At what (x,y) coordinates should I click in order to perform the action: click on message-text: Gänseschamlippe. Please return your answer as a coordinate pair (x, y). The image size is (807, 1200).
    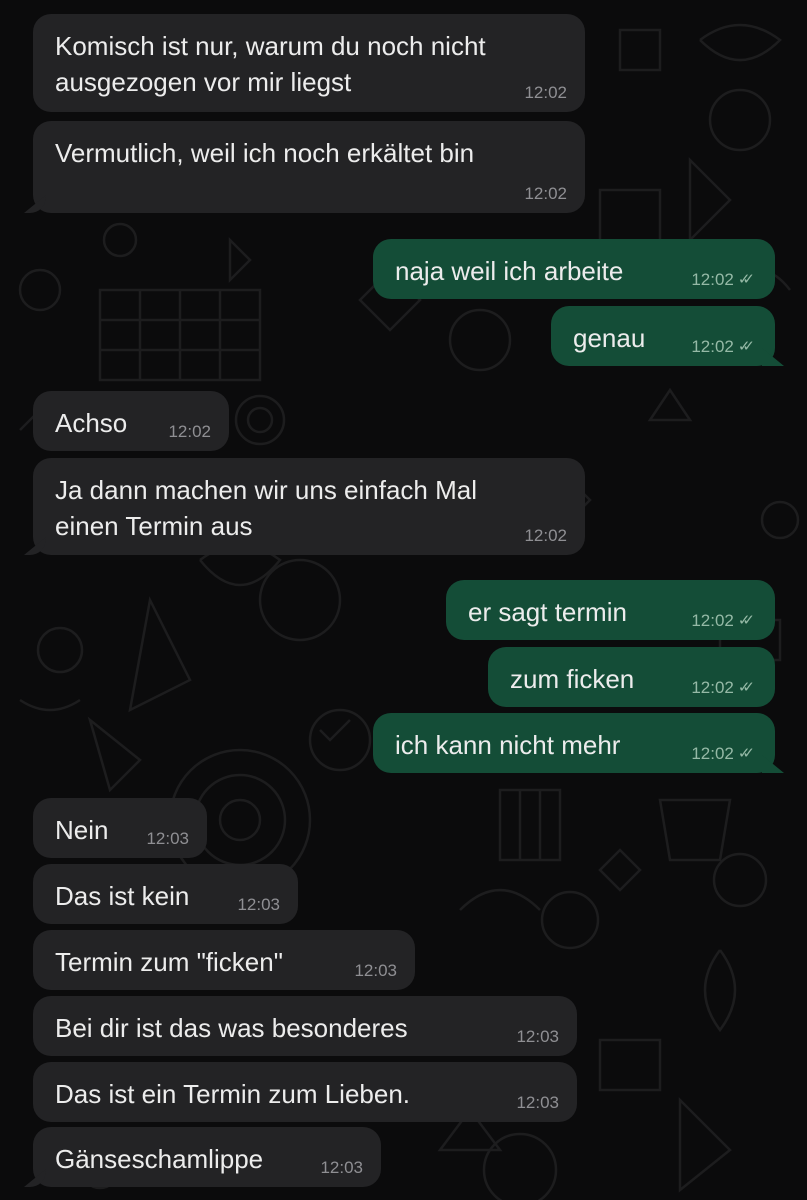
    Looking at the image, I should click on (159, 1159).